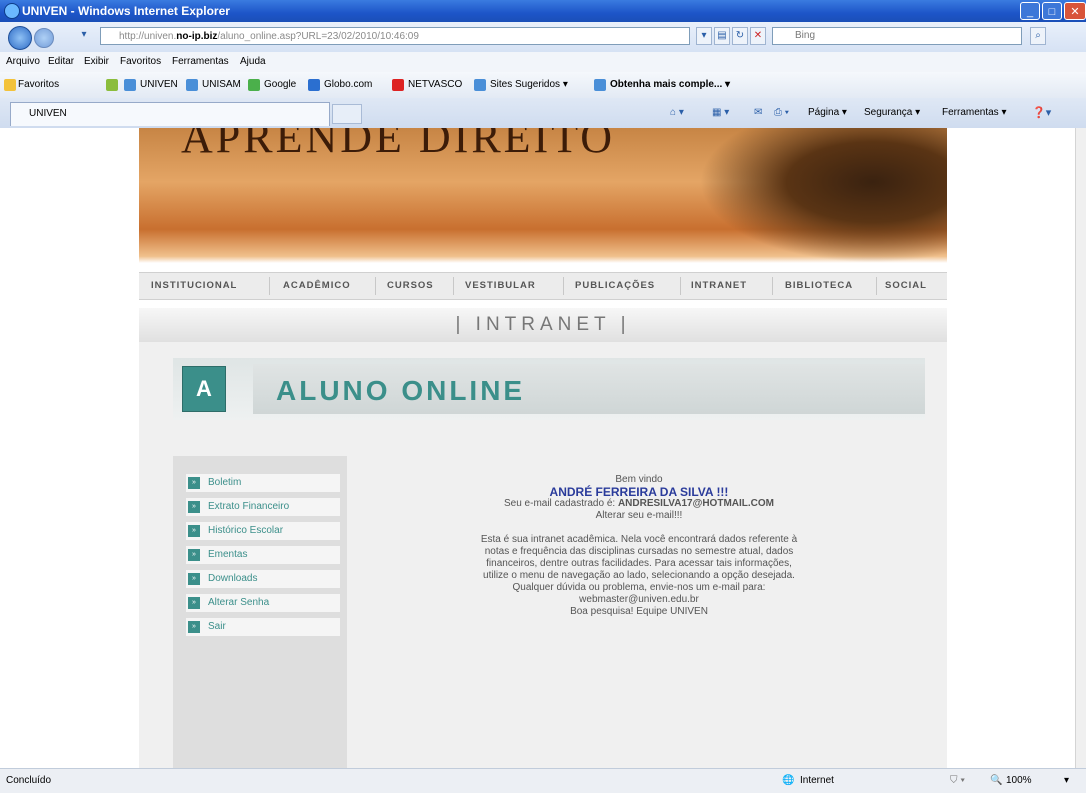  Describe the element at coordinates (1030, 11) in the screenshot. I see `minimize-button: _` at that location.